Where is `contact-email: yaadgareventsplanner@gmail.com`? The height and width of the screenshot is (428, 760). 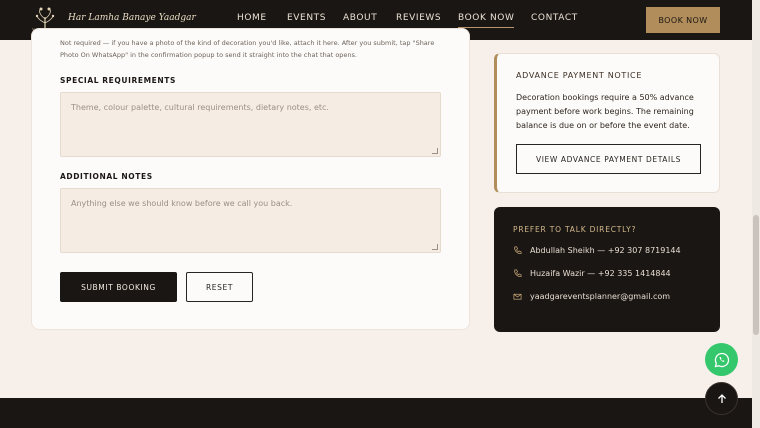
contact-email: yaadgareventsplanner@gmail.com is located at coordinates (591, 296).